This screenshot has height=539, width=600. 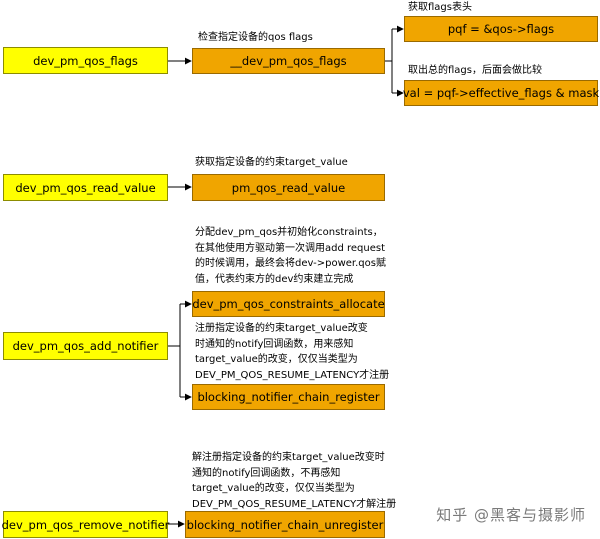 What do you see at coordinates (281, 328) in the screenshot?
I see `note-line: 注册指定设备的约束target_value改变` at bounding box center [281, 328].